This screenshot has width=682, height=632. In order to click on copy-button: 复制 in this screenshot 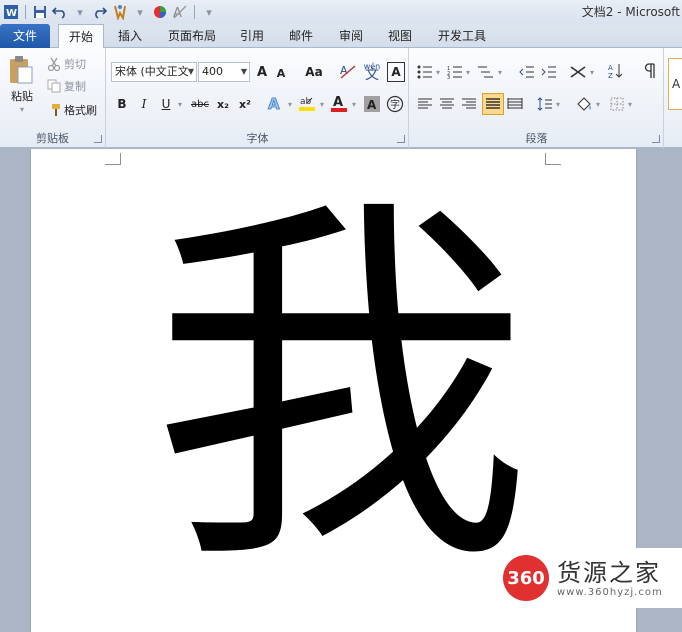, I will do `click(79, 86)`.